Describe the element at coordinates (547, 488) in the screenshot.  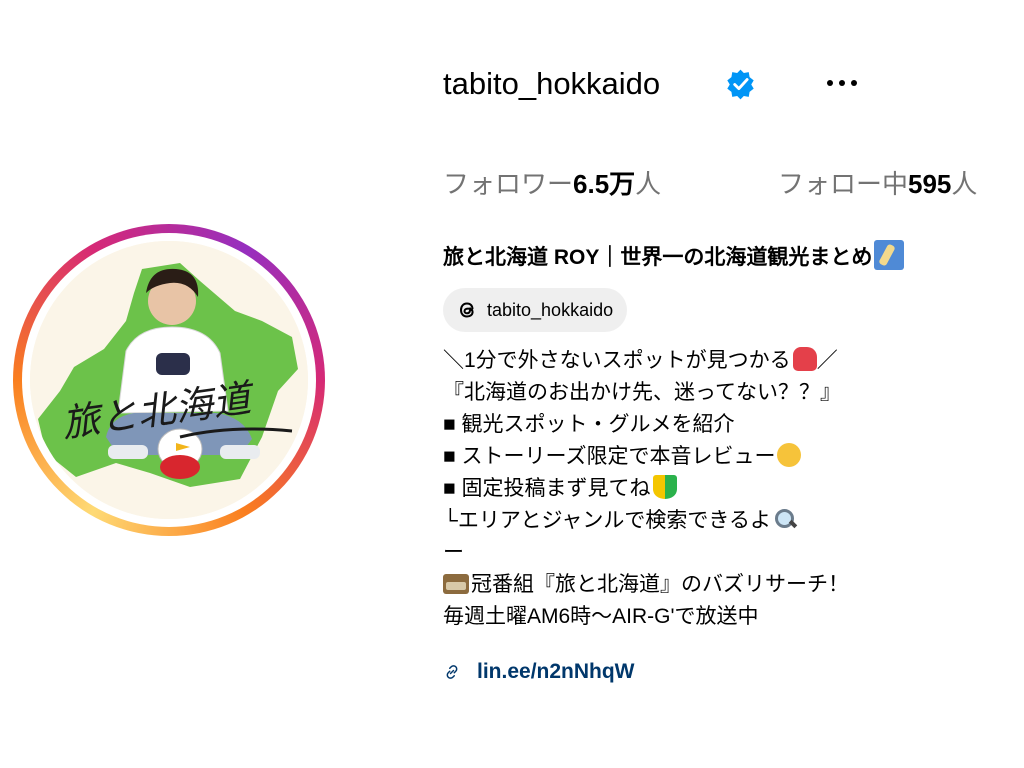
I see `bio-text: ■ 固定投稿まず見てね` at that location.